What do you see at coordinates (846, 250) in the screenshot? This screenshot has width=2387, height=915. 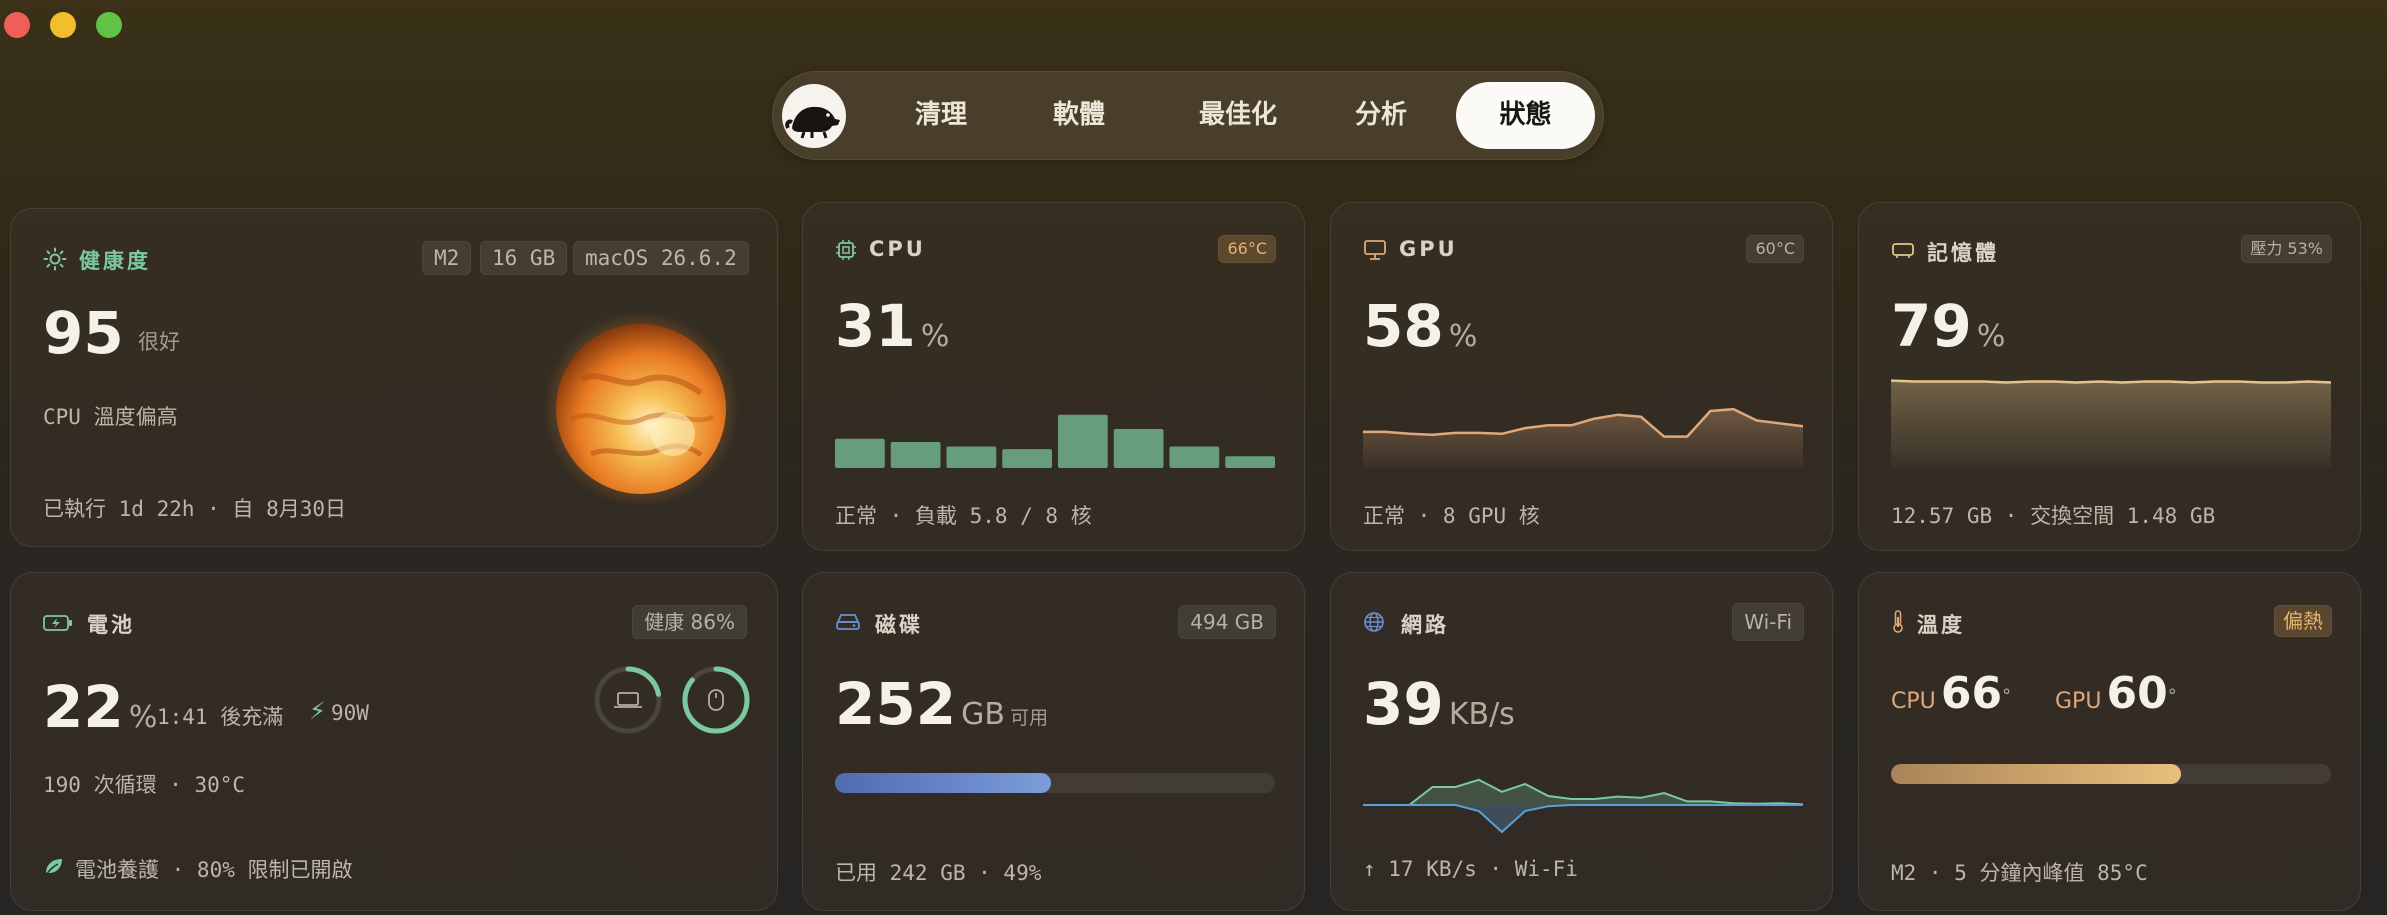 I see `chip-icon` at bounding box center [846, 250].